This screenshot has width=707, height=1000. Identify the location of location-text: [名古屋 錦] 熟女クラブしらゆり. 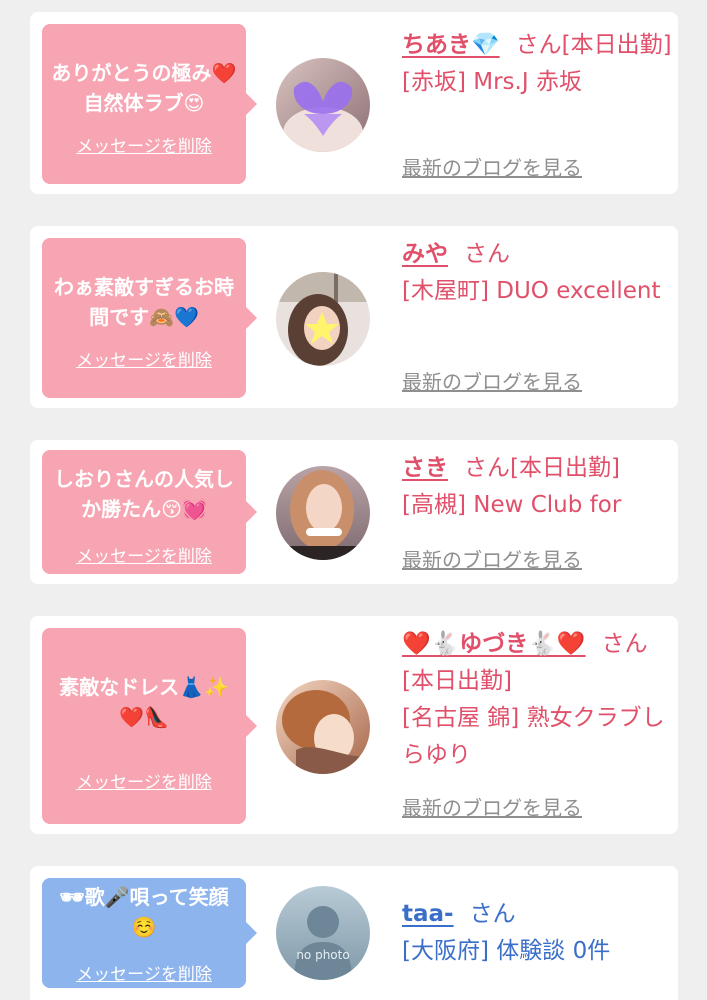
(533, 736).